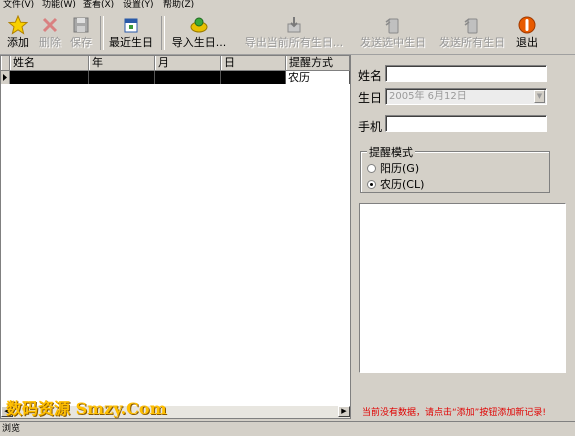 The height and width of the screenshot is (436, 575). Describe the element at coordinates (18, 42) in the screenshot. I see `add-label: 添加` at that location.